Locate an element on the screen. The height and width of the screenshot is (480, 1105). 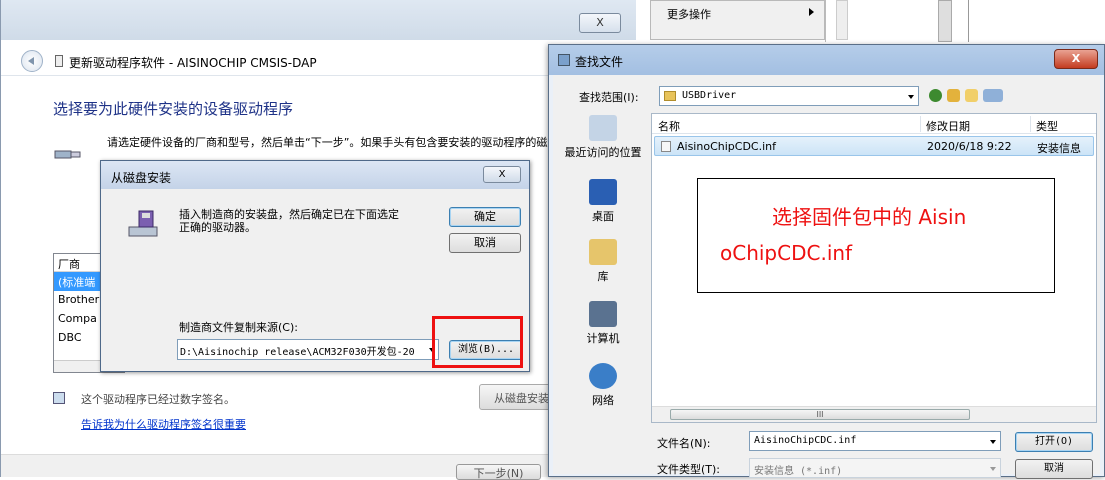
toolbar is located at coordinates (969, 96).